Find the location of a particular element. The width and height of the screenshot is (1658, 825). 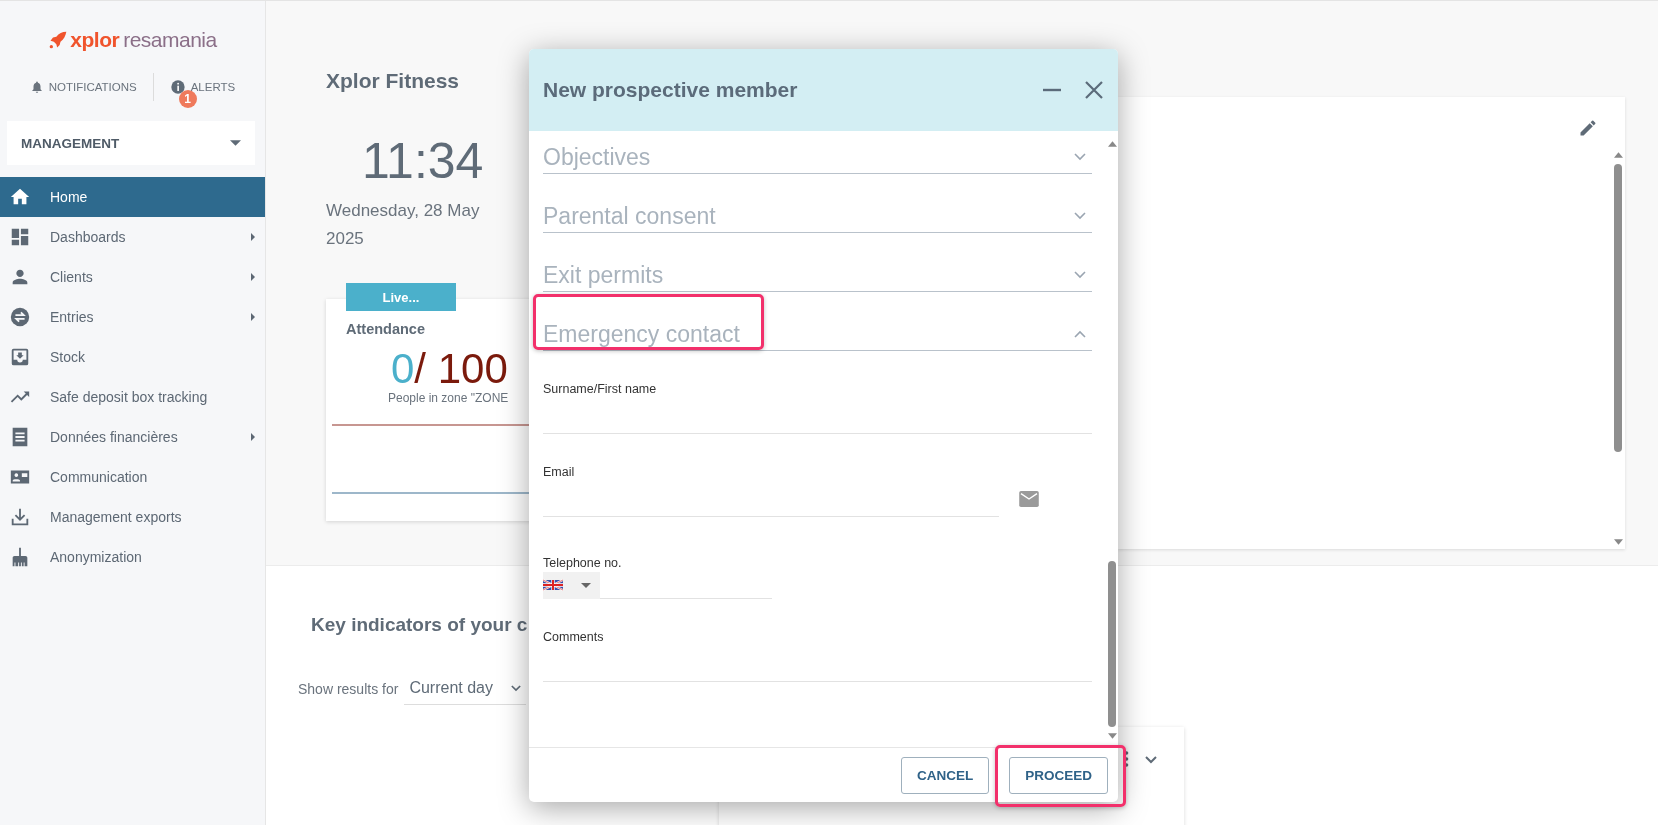

info-icon is located at coordinates (177, 87).